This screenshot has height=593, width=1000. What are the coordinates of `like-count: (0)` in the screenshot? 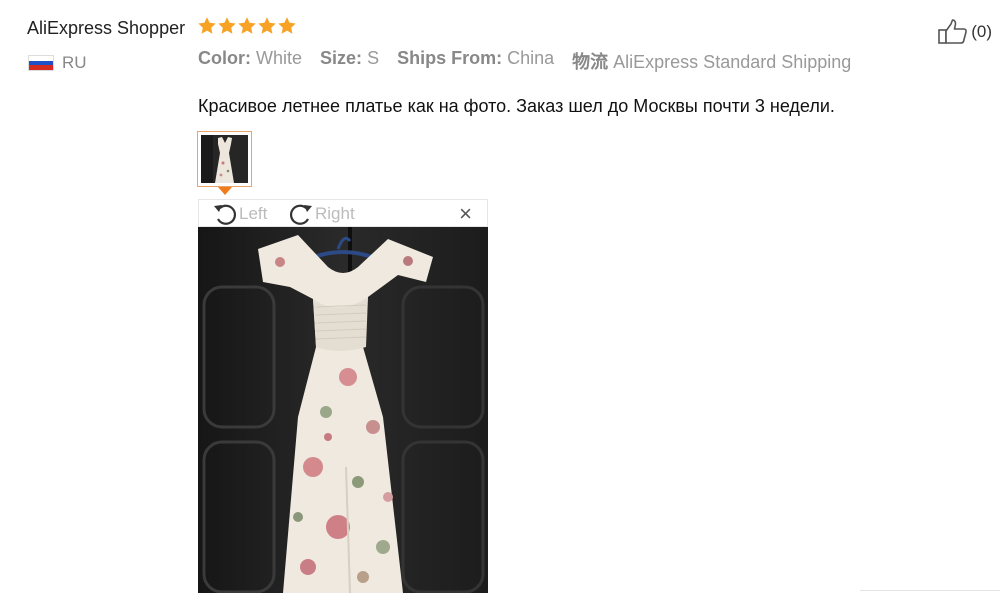 It's located at (981, 31).